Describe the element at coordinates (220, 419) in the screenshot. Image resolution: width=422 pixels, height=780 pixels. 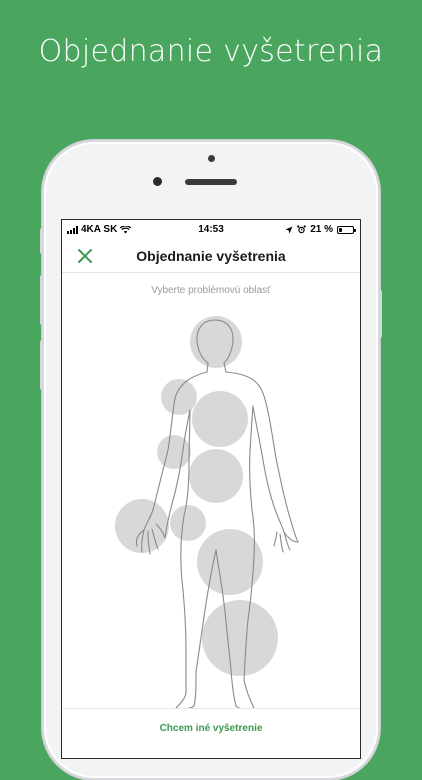
I see `zone-chest` at that location.